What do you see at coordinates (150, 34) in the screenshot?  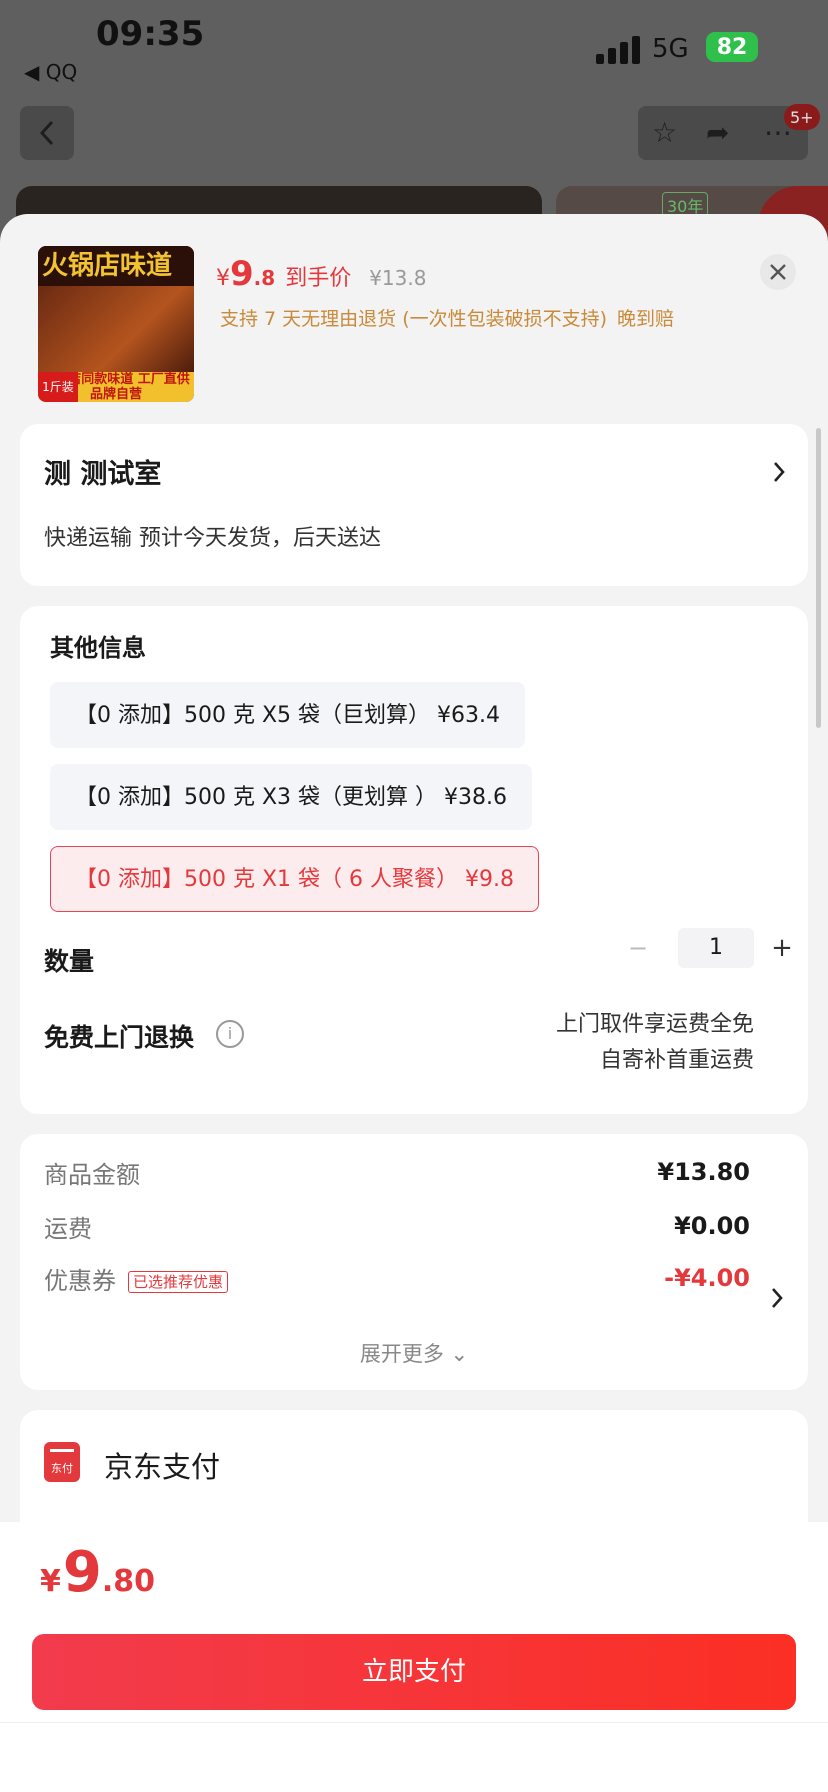 I see `status-time: 09:35` at bounding box center [150, 34].